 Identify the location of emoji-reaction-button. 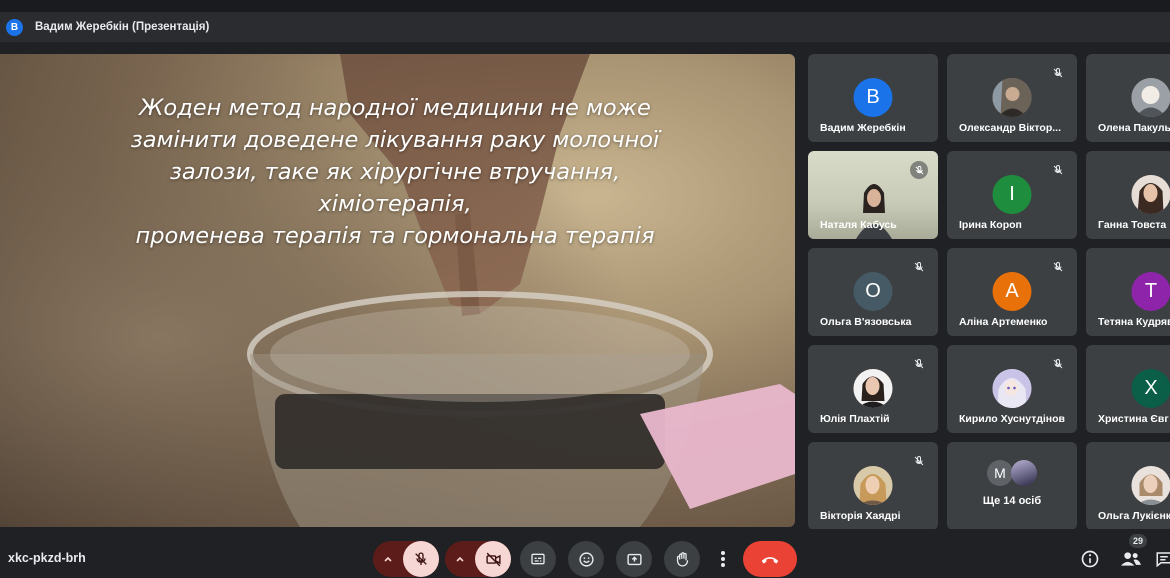
(586, 559).